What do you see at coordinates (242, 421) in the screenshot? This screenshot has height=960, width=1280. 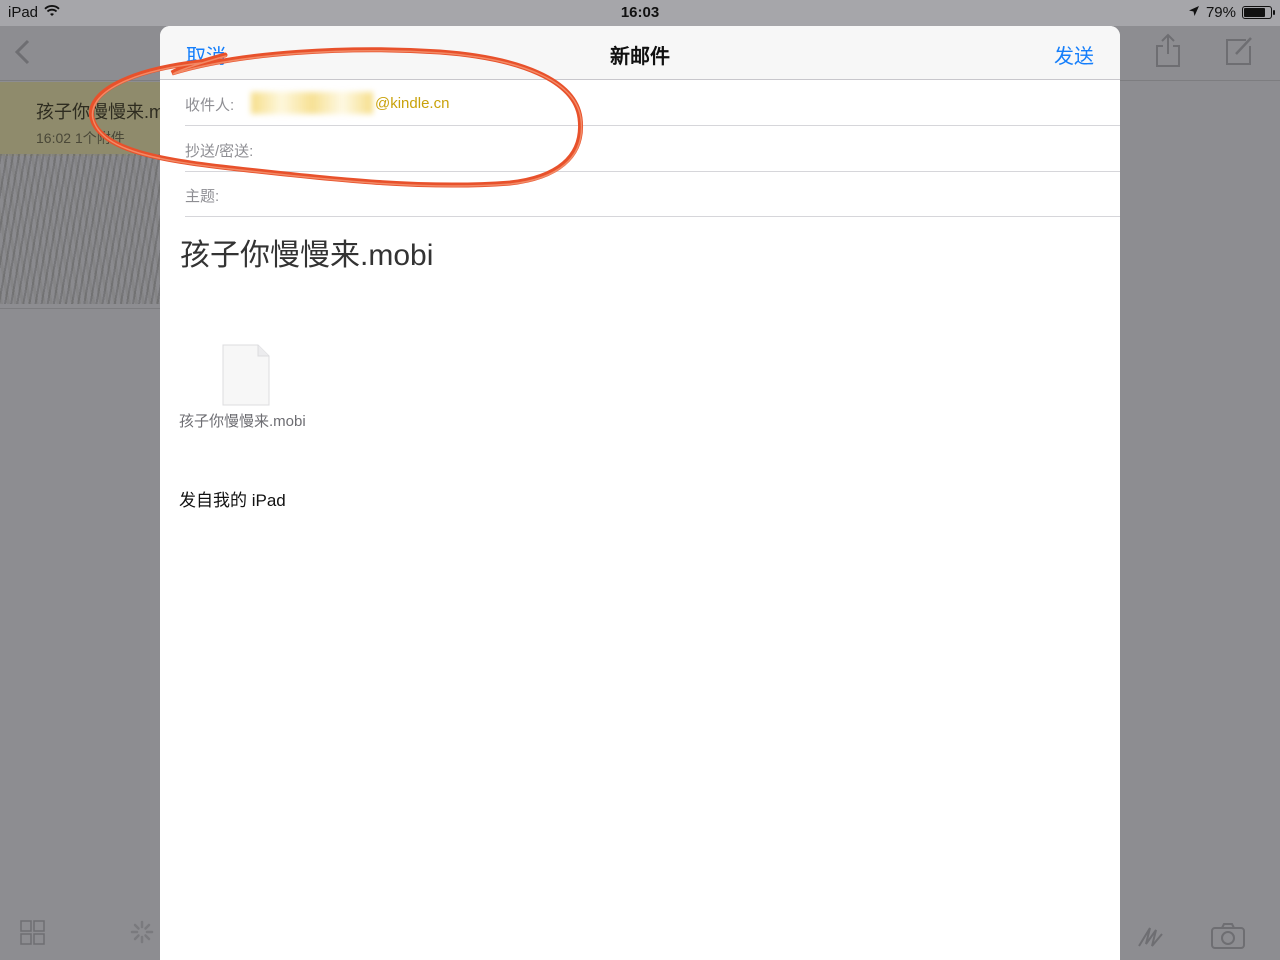 I see `attachment-name: 孩子你慢慢来.mobi` at bounding box center [242, 421].